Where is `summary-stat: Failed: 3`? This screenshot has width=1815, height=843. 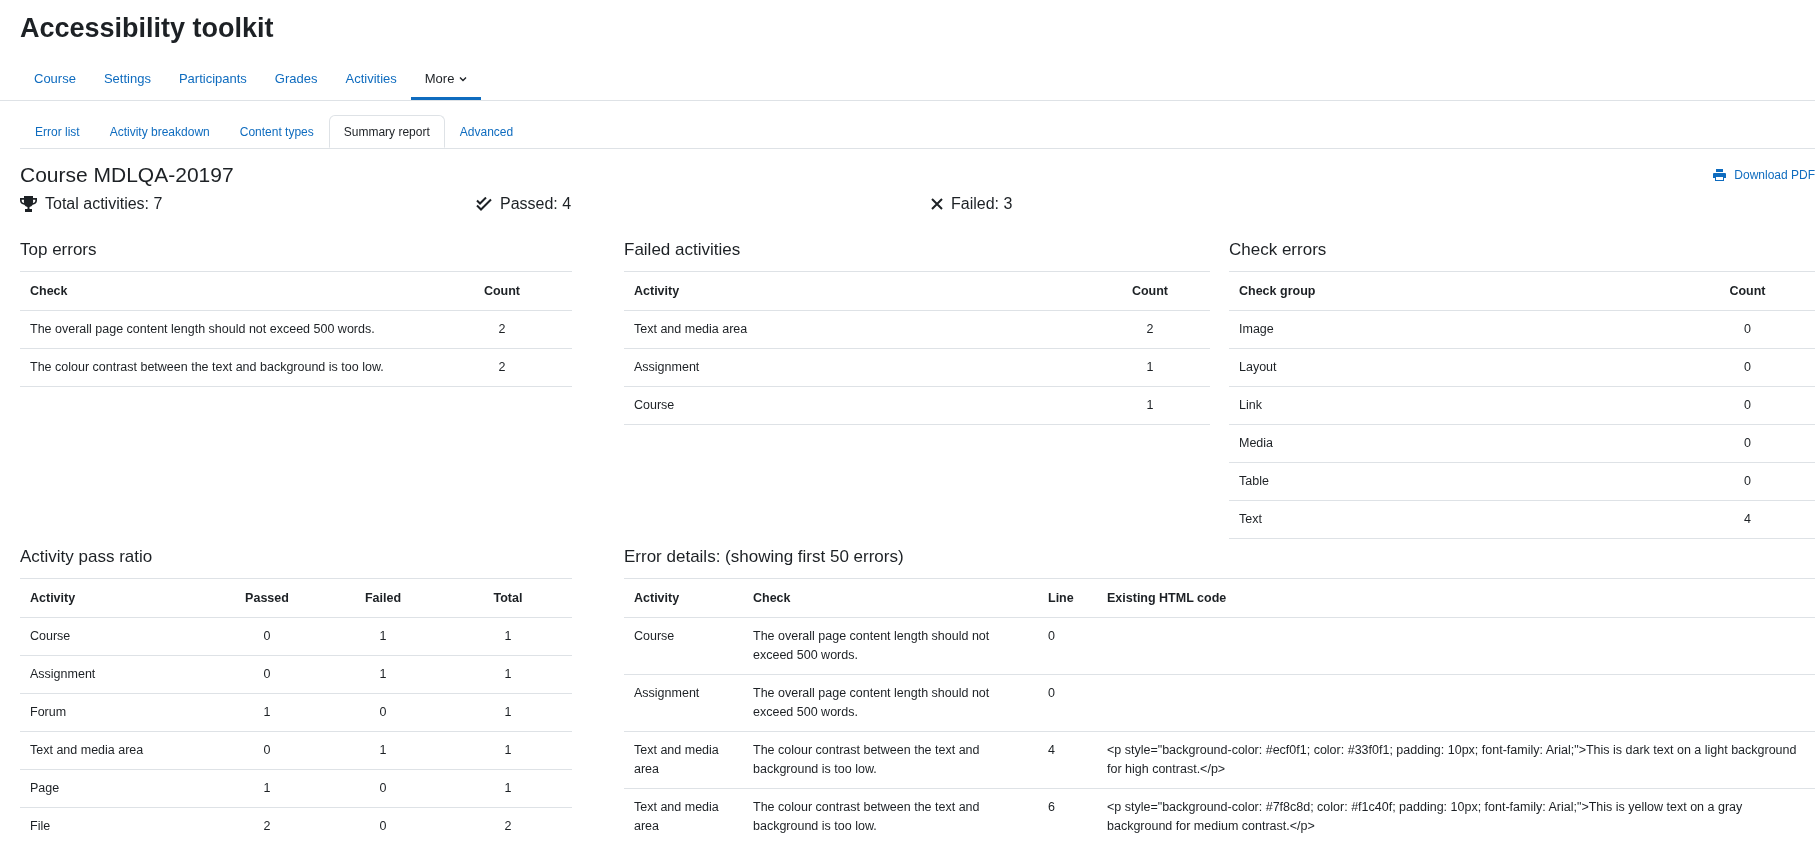 summary-stat: Failed: 3 is located at coordinates (982, 204).